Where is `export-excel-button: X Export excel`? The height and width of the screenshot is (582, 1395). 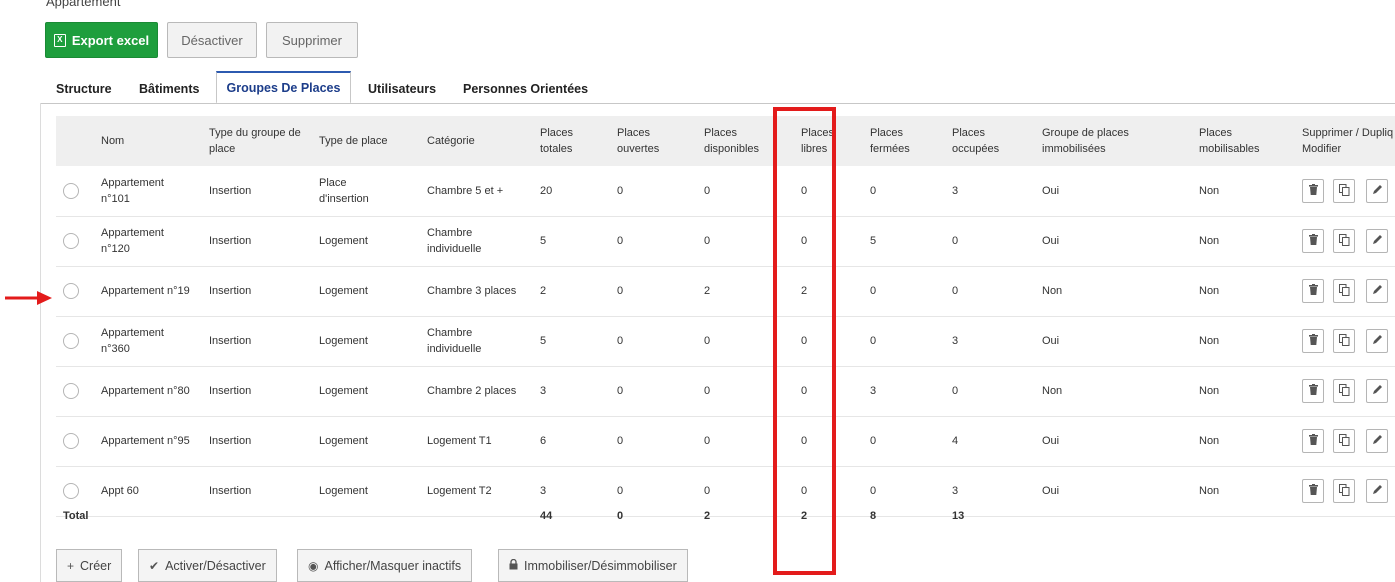
export-excel-button: X Export excel is located at coordinates (101, 40).